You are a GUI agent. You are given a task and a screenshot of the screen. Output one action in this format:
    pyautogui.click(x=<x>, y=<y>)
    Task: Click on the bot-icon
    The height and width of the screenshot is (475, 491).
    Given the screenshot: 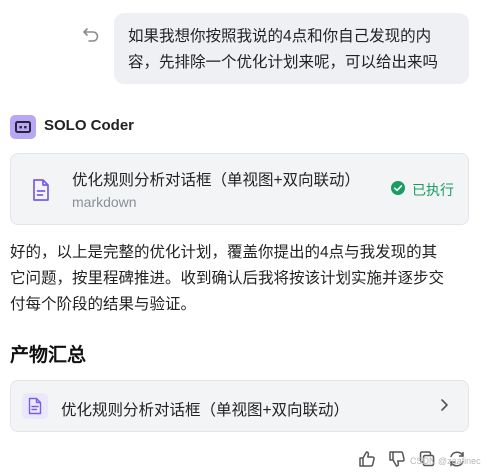 What is the action you would take?
    pyautogui.click(x=23, y=127)
    